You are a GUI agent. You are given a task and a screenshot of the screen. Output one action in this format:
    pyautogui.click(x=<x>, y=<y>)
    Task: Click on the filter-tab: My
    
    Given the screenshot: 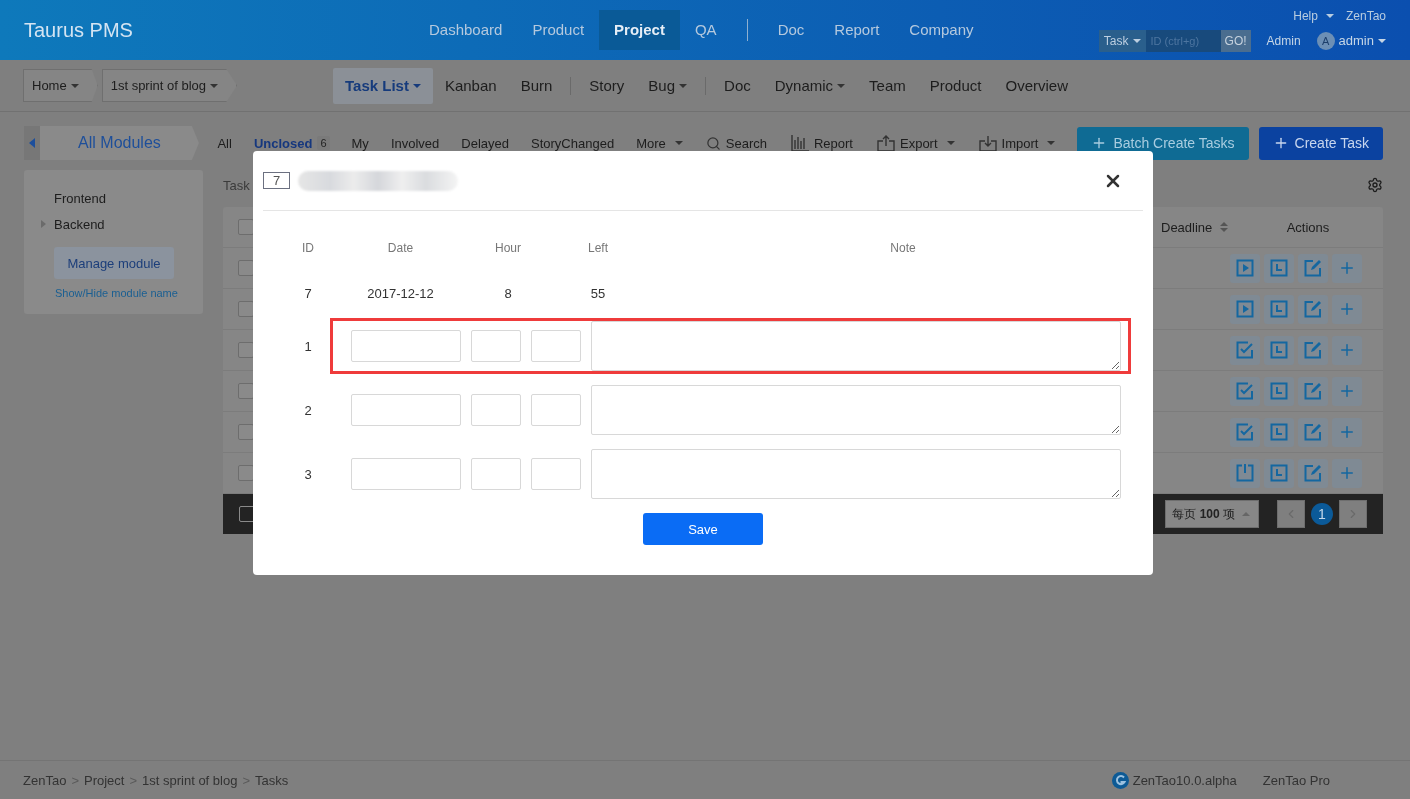 What is the action you would take?
    pyautogui.click(x=360, y=143)
    